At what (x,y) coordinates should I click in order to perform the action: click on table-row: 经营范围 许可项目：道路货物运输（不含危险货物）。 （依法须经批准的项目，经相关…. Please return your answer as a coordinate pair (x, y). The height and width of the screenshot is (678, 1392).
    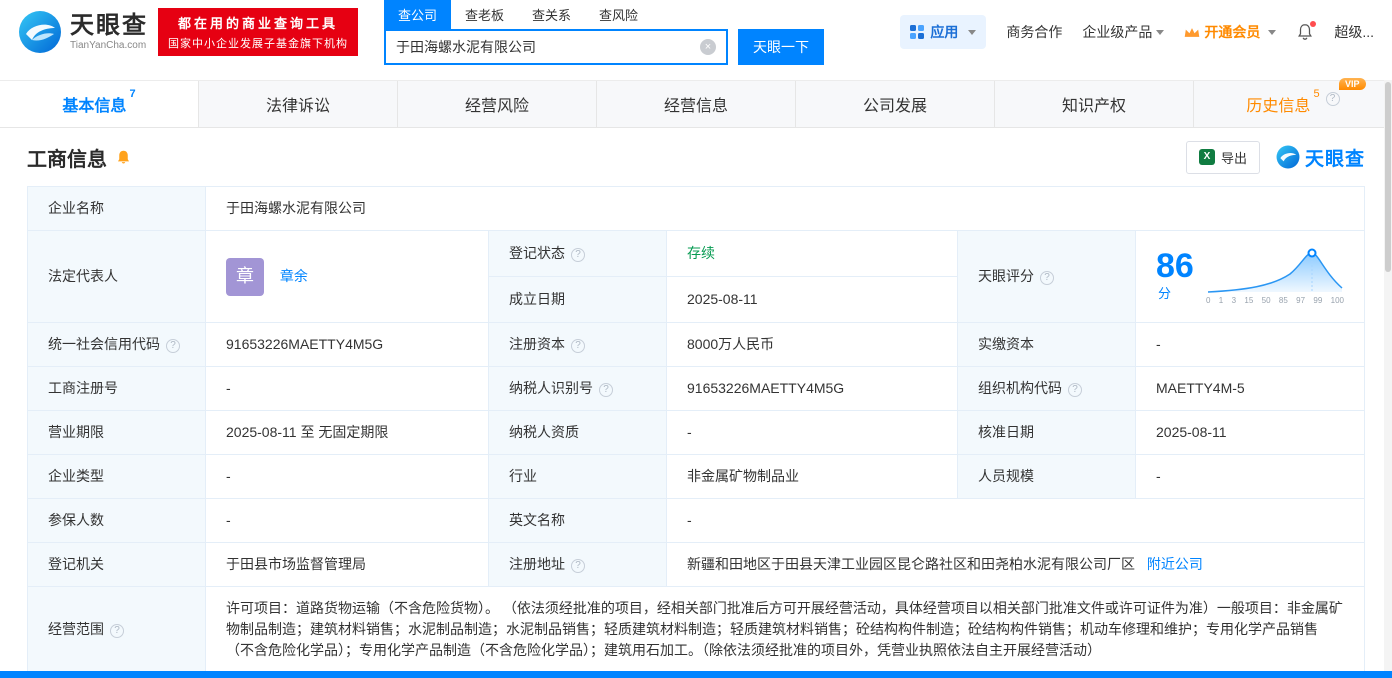
    Looking at the image, I should click on (696, 629).